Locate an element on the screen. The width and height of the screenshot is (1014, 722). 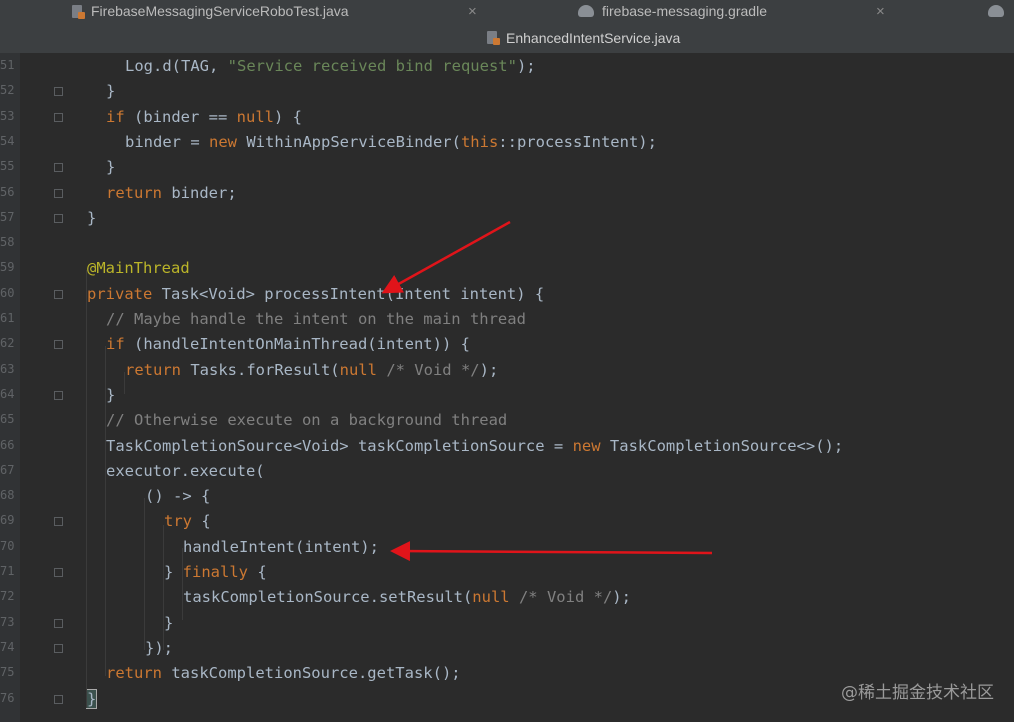
line-number: 61 is located at coordinates (7, 318).